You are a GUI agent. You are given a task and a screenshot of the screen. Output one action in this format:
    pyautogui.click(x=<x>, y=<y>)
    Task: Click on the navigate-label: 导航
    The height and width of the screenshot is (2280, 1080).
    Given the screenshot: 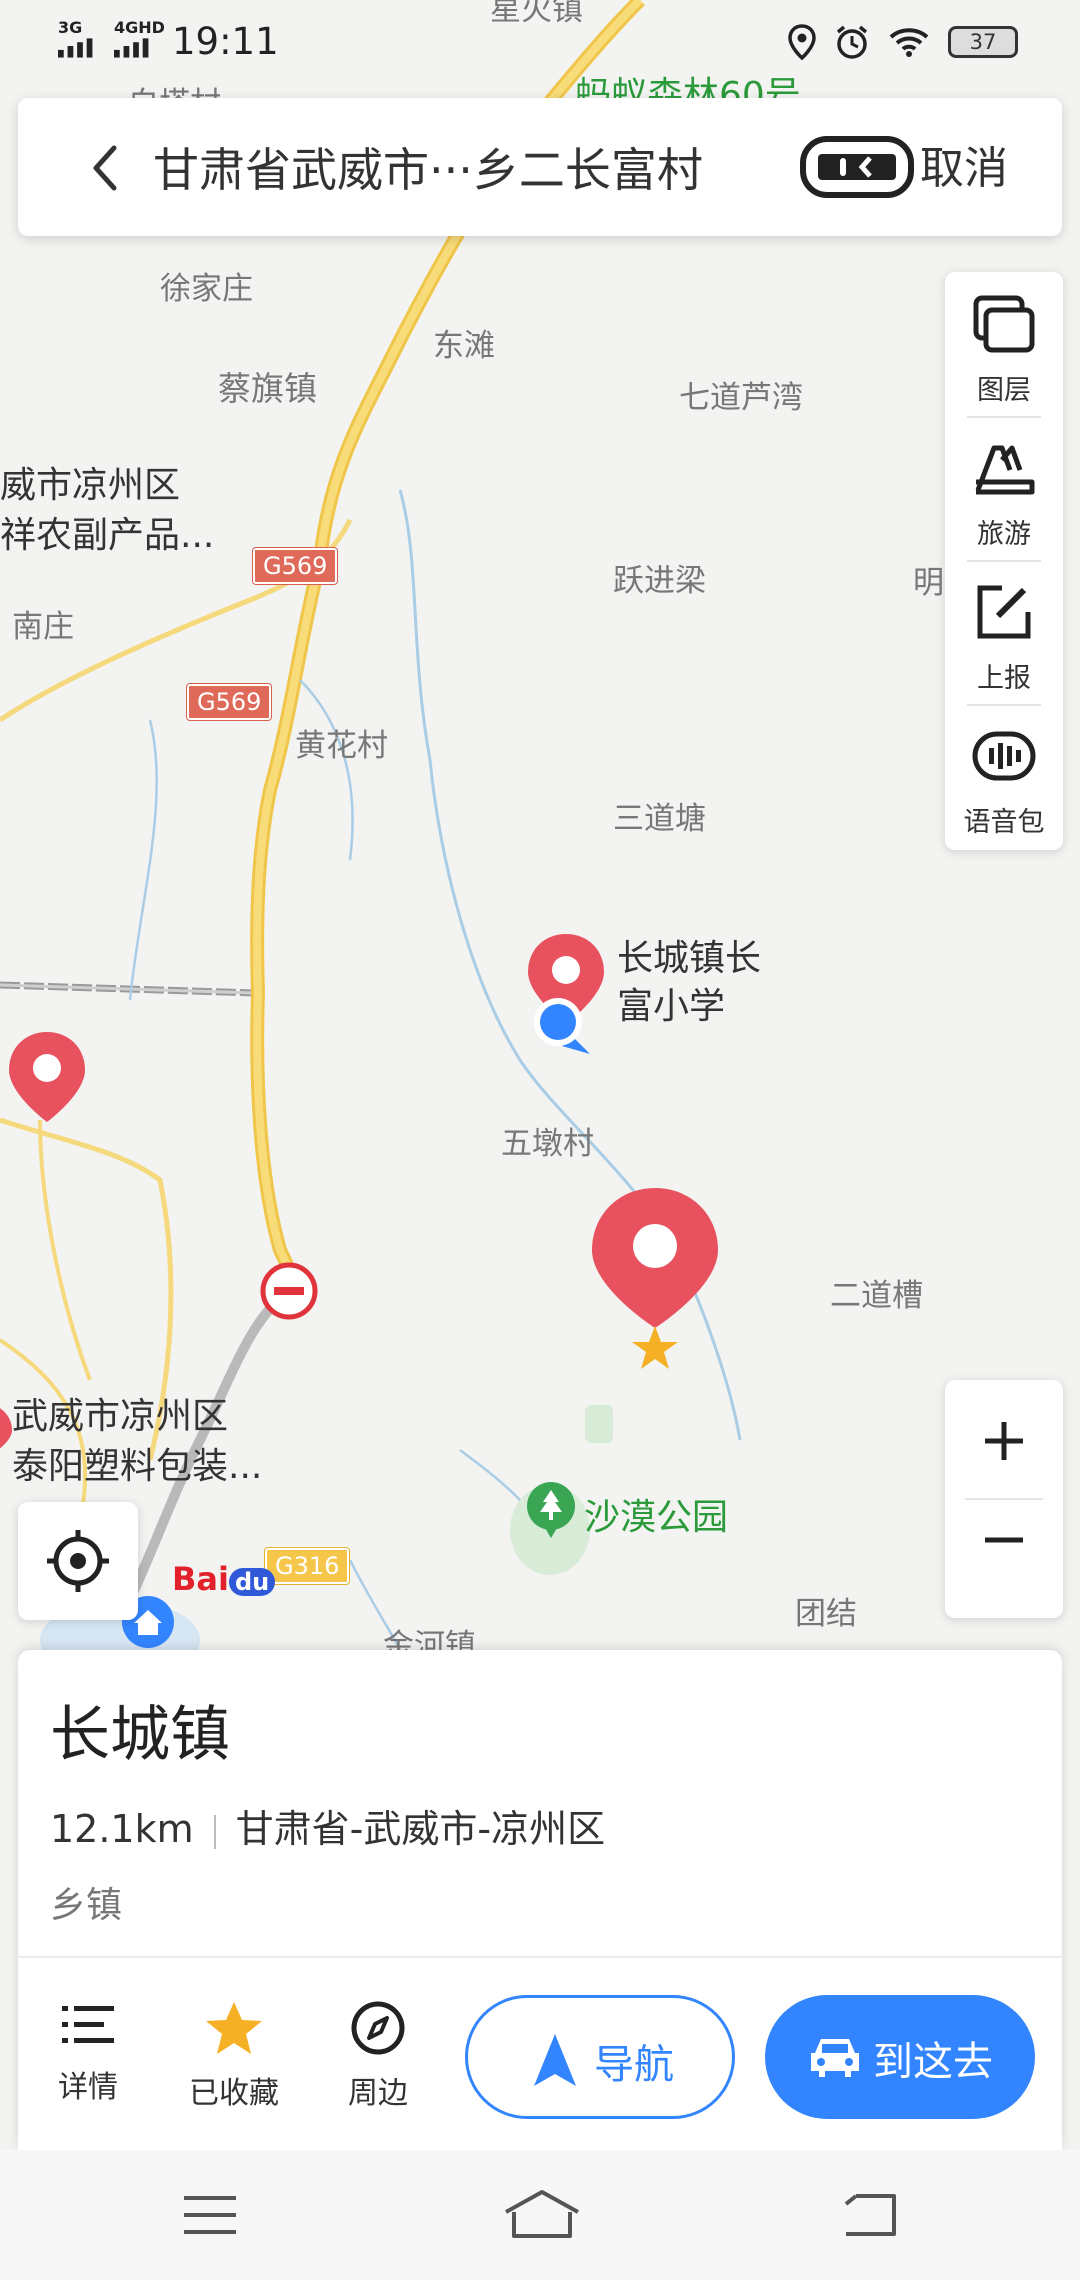 What is the action you would take?
    pyautogui.click(x=634, y=2065)
    